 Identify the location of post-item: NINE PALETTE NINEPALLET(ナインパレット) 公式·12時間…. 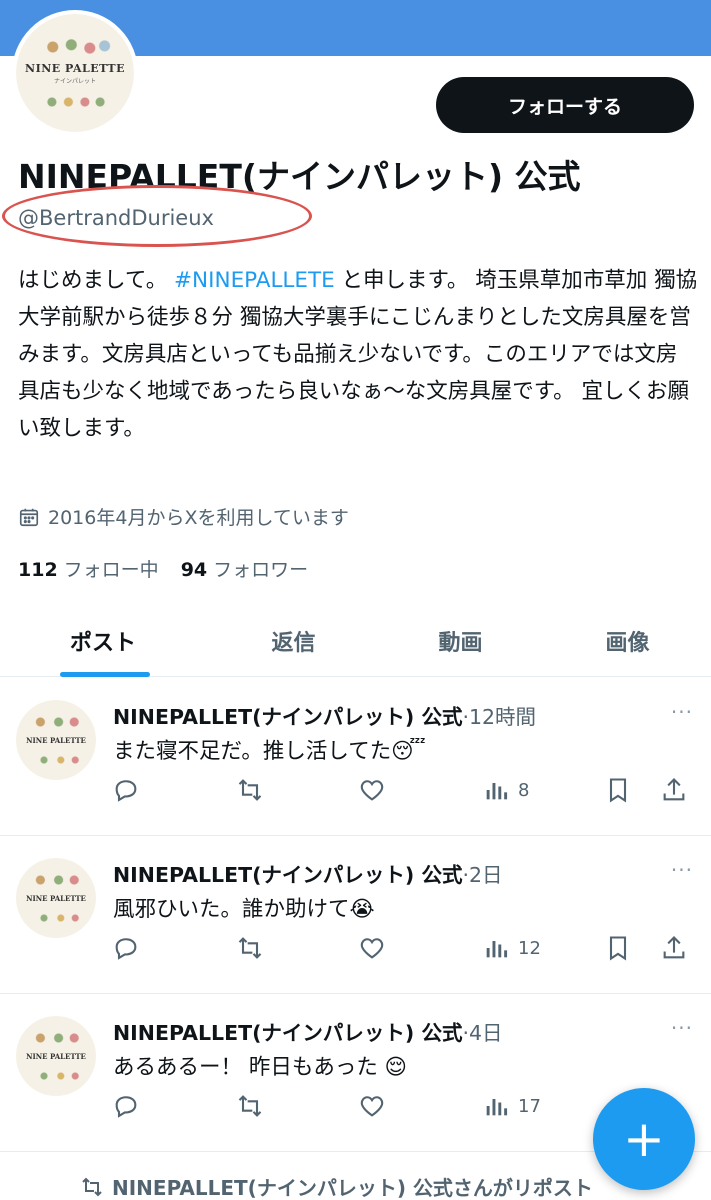
(355, 757).